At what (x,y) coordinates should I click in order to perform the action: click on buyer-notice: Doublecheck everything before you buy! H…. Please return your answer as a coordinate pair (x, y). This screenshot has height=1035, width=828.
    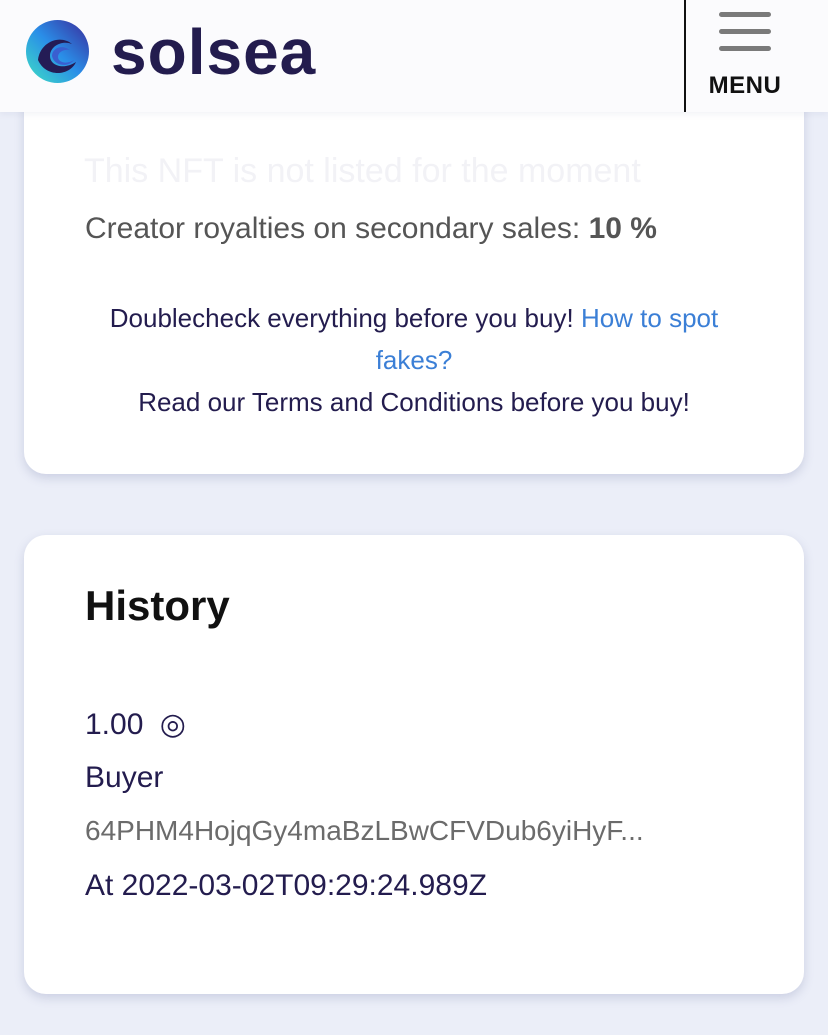
    Looking at the image, I should click on (414, 360).